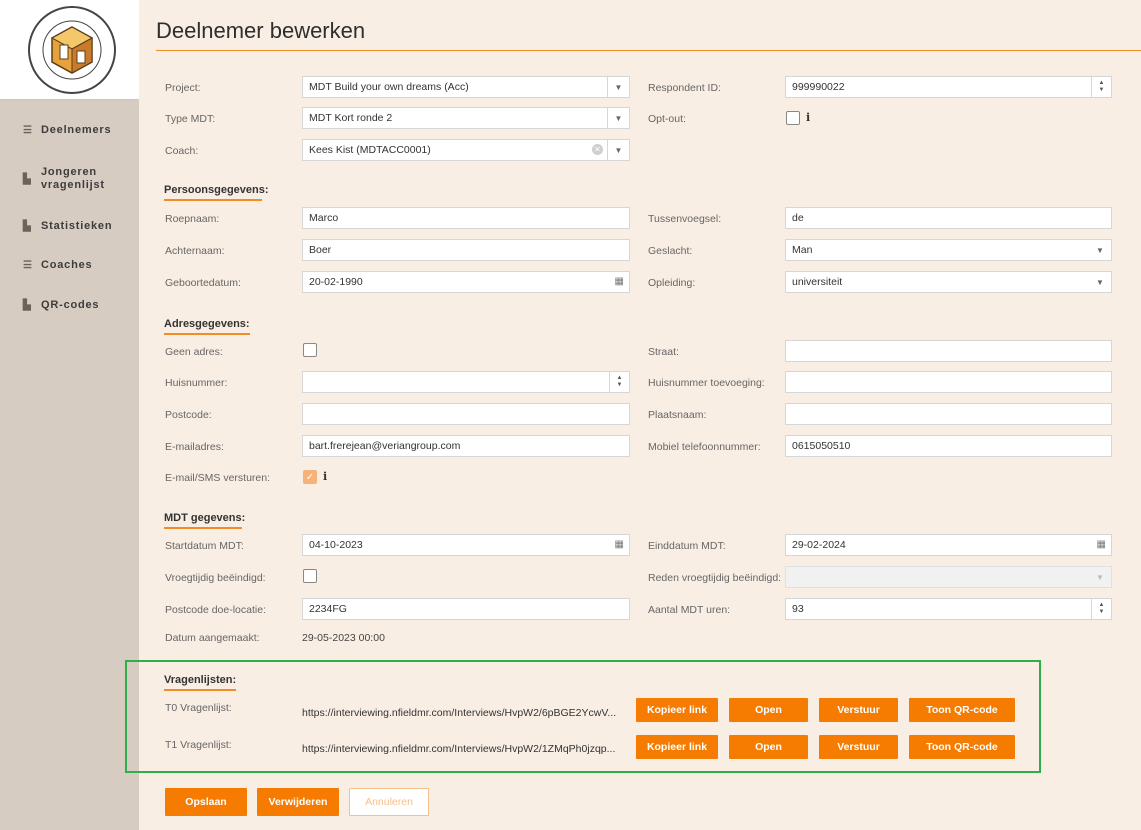 Image resolution: width=1141 pixels, height=830 pixels. What do you see at coordinates (819, 545) in the screenshot?
I see `einddatum-value: 29-02-2024` at bounding box center [819, 545].